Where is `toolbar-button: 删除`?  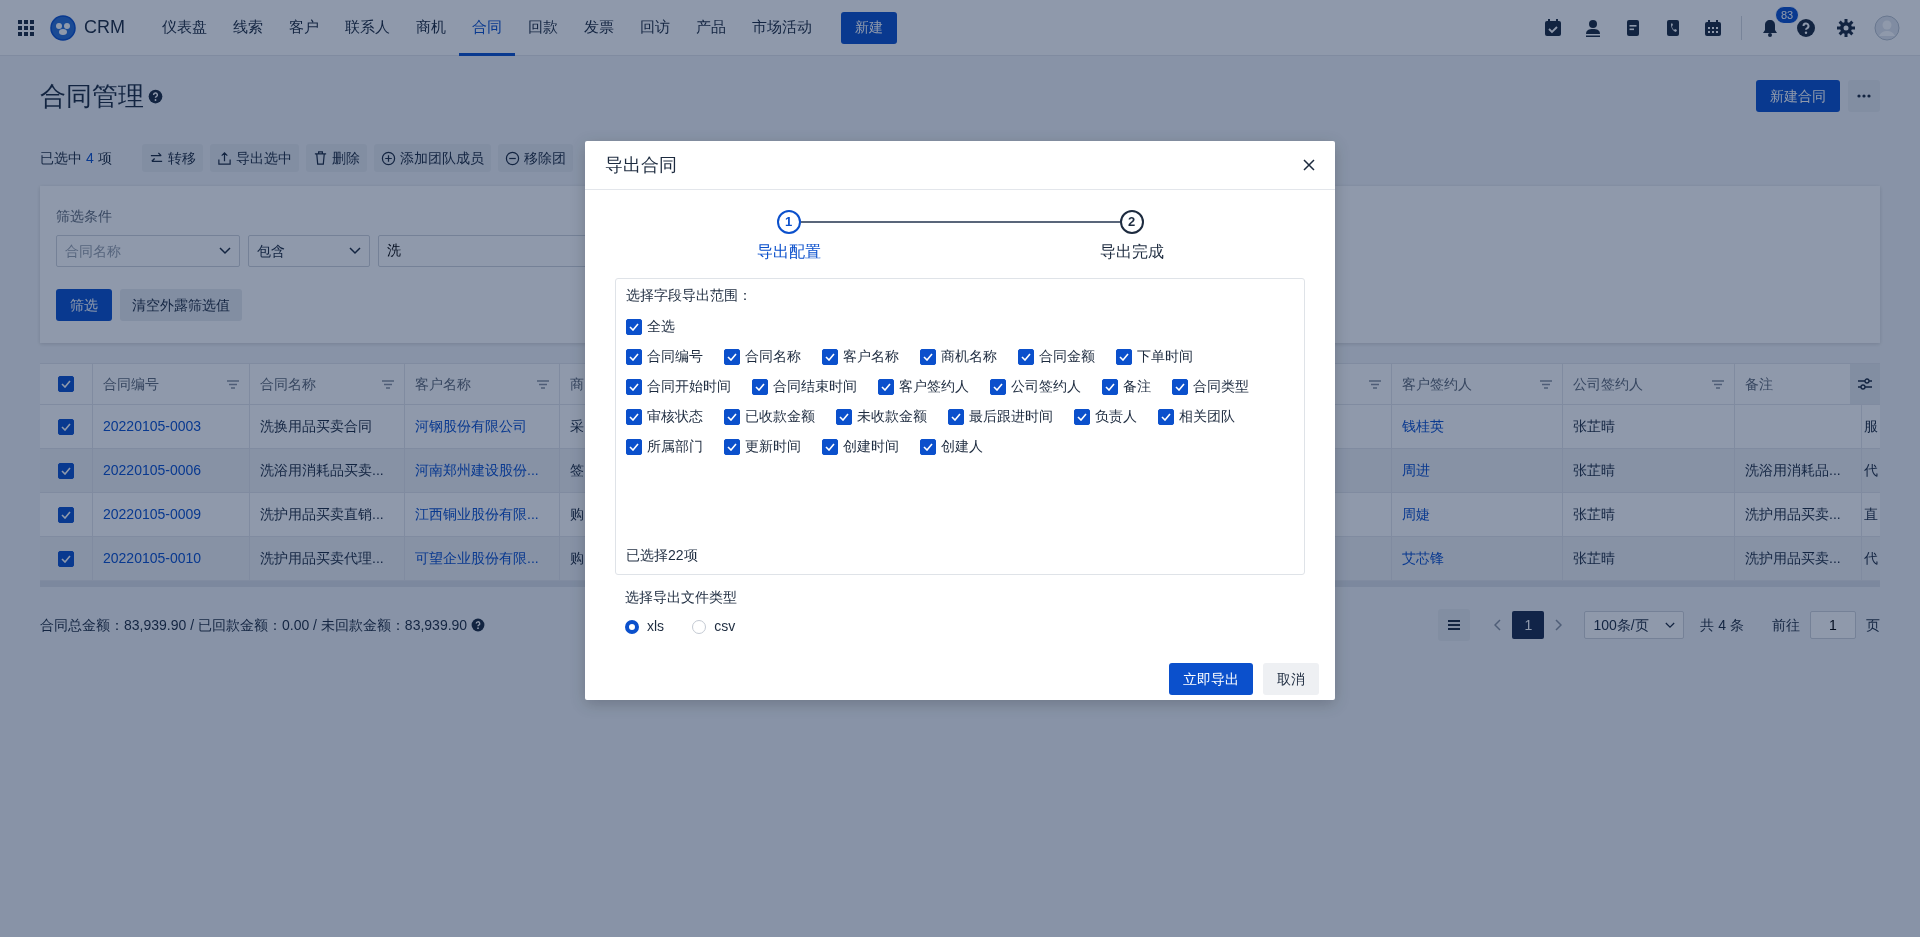
toolbar-button: 删除 is located at coordinates (336, 158).